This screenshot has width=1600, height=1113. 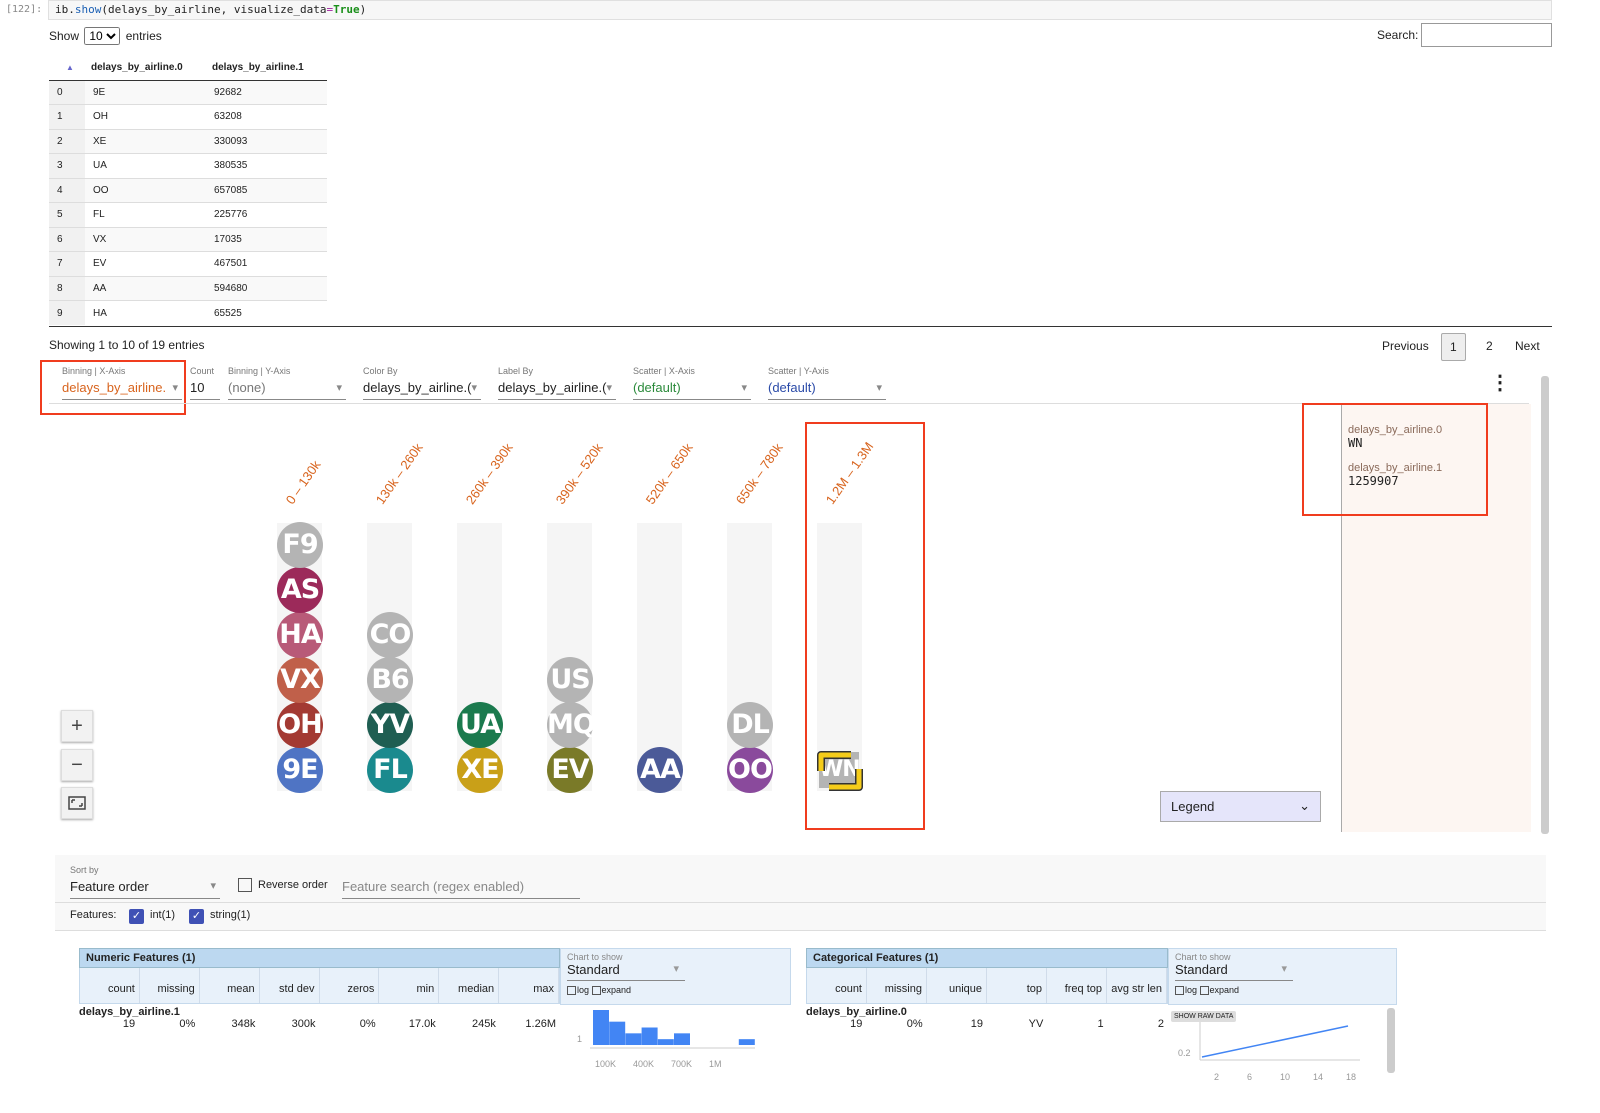 What do you see at coordinates (266, 68) in the screenshot?
I see `column-header: delays_by_airline.1` at bounding box center [266, 68].